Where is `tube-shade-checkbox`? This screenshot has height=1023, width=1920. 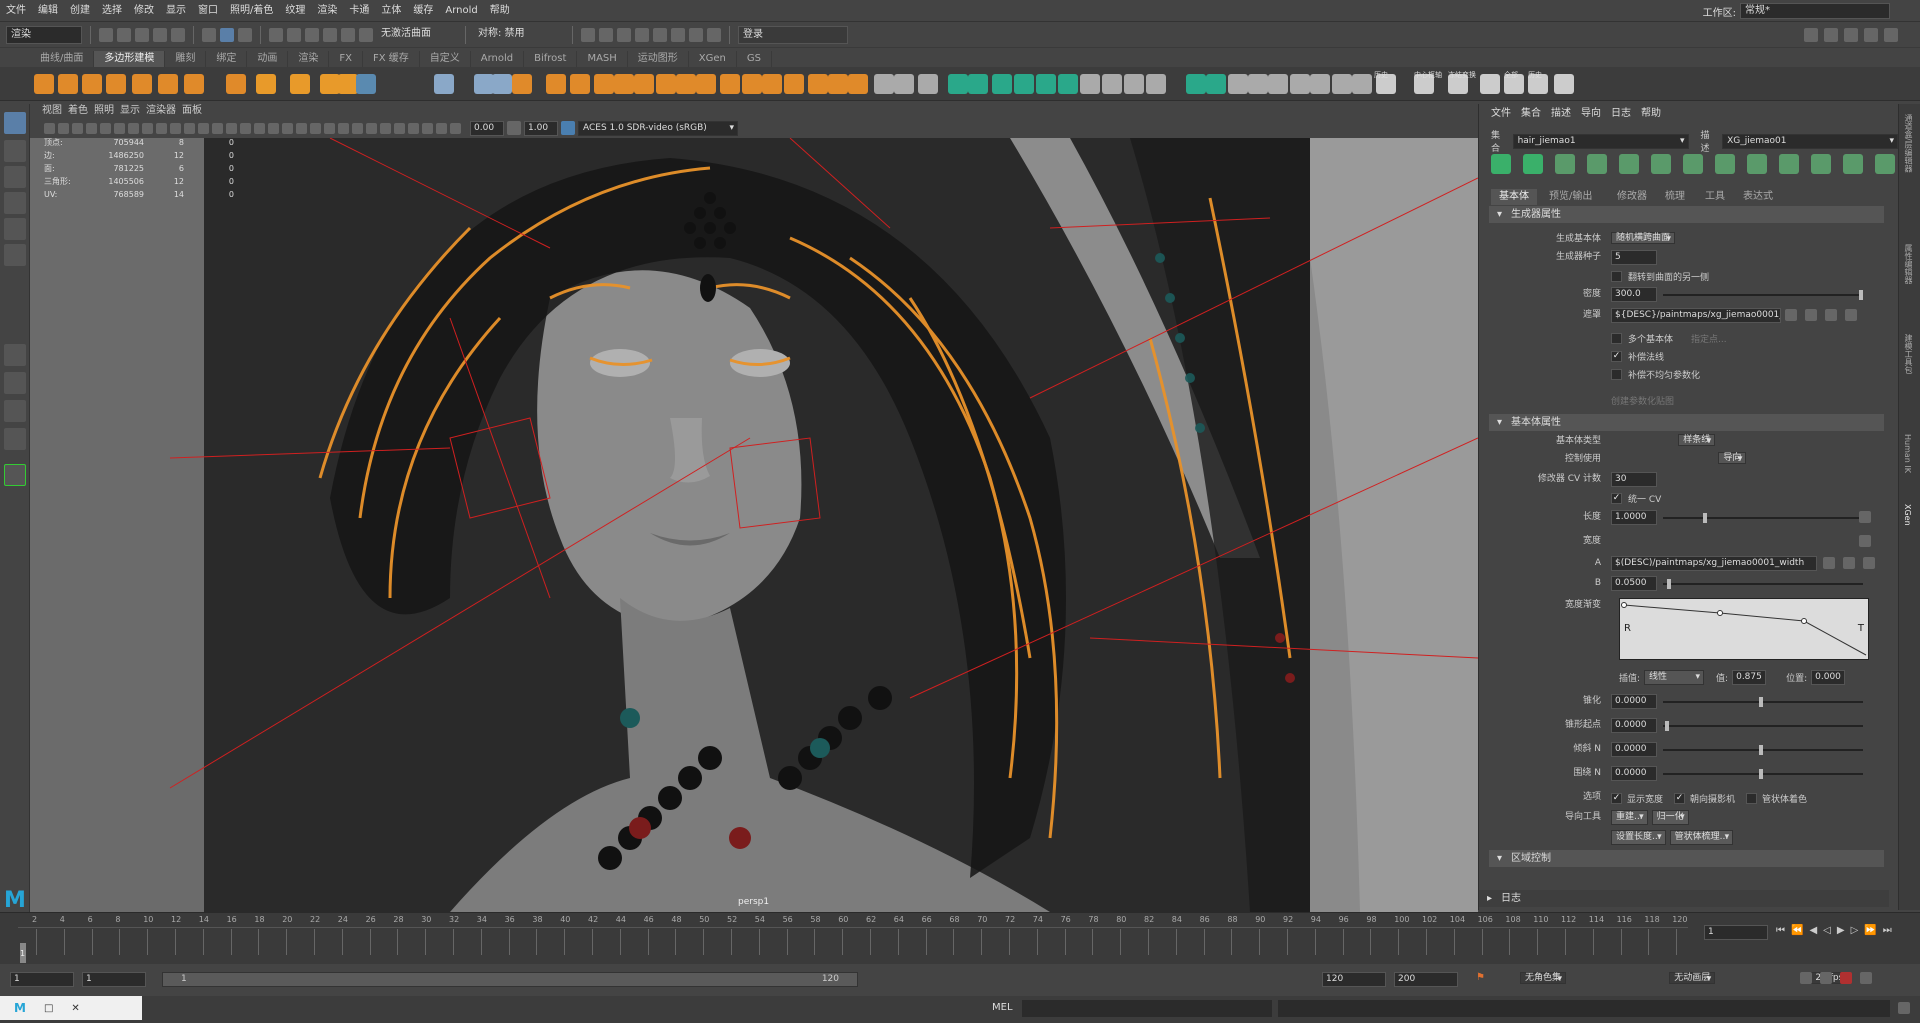 tube-shade-checkbox is located at coordinates (1752, 798).